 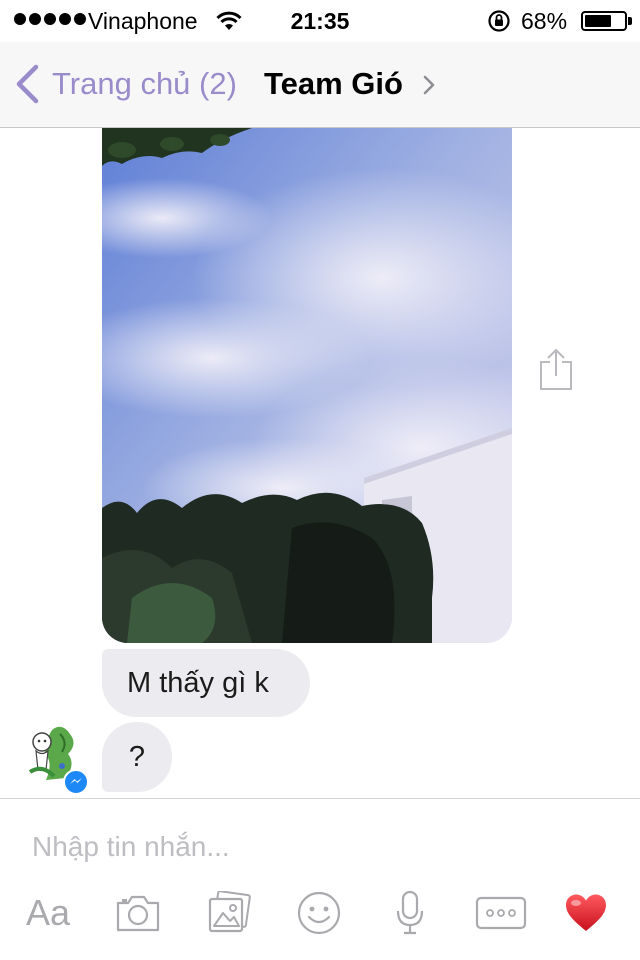 I want to click on text-format-label: Aa, so click(x=48, y=912).